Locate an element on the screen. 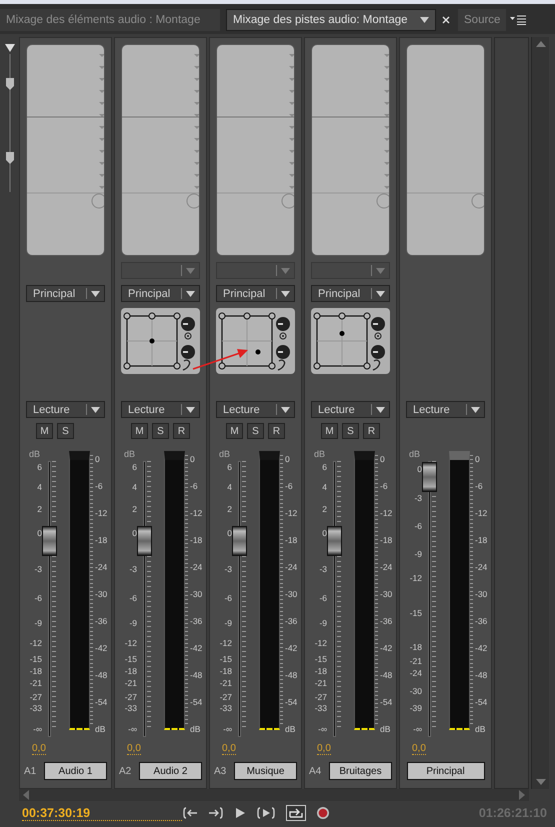  scroll-down-icon is located at coordinates (541, 782).